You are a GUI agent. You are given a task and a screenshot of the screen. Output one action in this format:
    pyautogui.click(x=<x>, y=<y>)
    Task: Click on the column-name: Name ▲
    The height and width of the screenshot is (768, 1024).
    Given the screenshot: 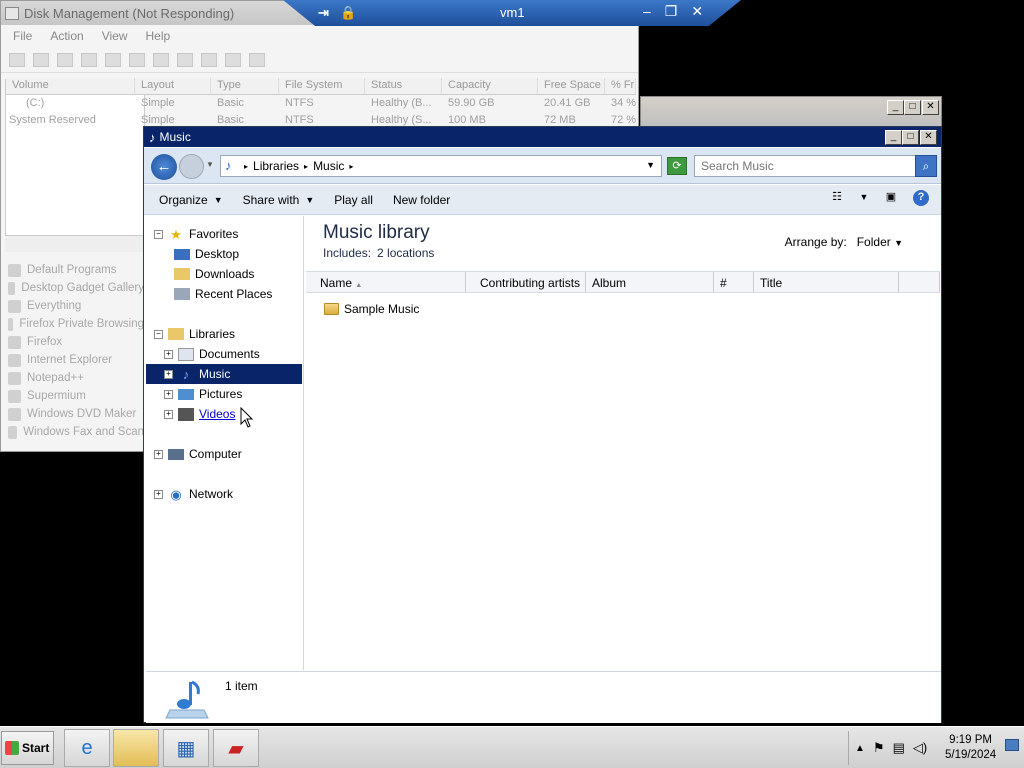 What is the action you would take?
    pyautogui.click(x=386, y=282)
    